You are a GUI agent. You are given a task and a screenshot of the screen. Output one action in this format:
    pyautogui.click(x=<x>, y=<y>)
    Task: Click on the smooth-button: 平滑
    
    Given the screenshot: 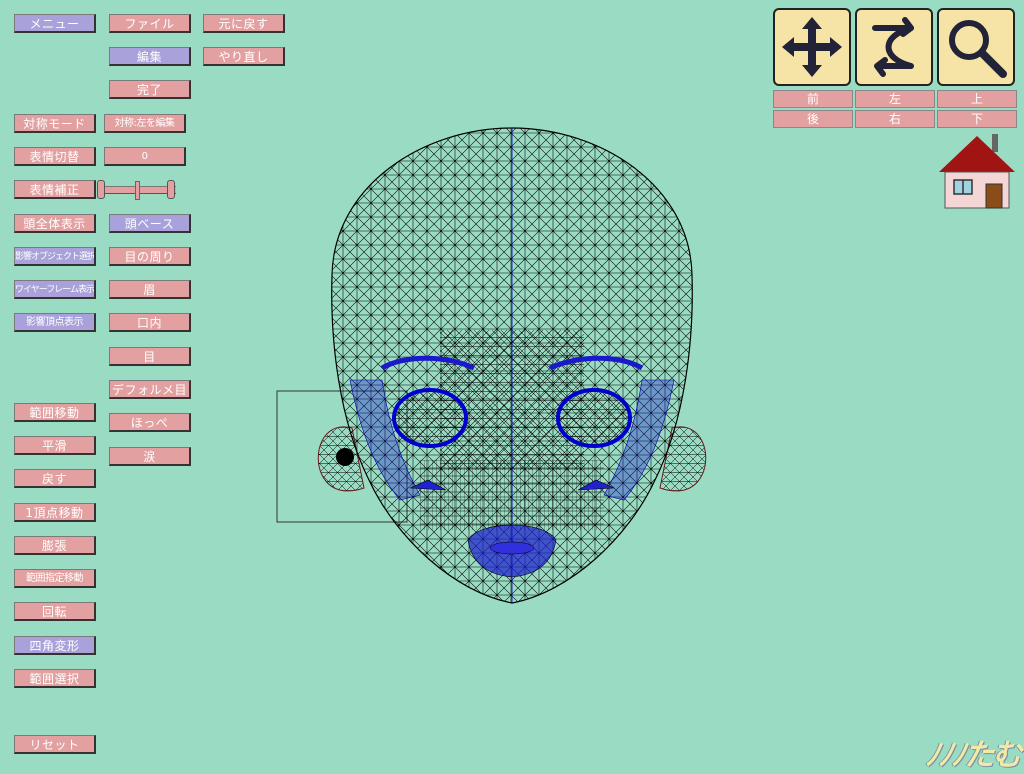 What is the action you would take?
    pyautogui.click(x=55, y=445)
    